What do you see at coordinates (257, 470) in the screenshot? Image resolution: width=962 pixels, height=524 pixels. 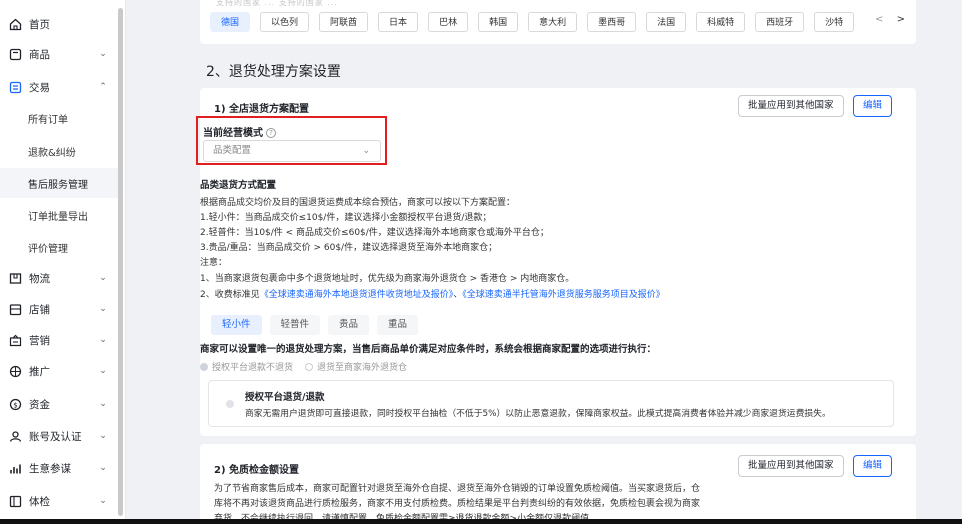 I see `inspection-title: 2) 免质检金额设置` at bounding box center [257, 470].